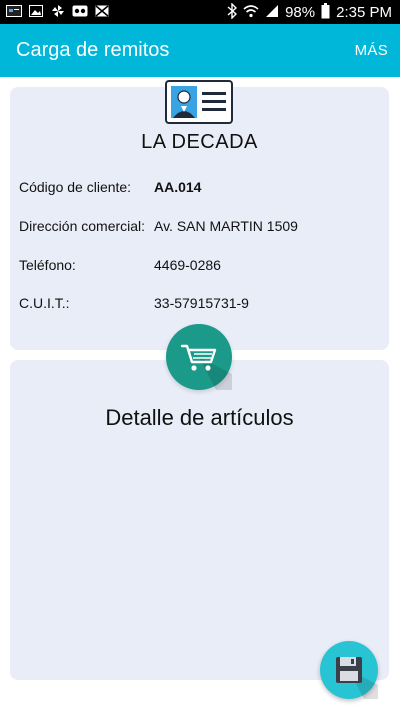 This screenshot has height=711, width=400. I want to click on add-items-button, so click(199, 357).